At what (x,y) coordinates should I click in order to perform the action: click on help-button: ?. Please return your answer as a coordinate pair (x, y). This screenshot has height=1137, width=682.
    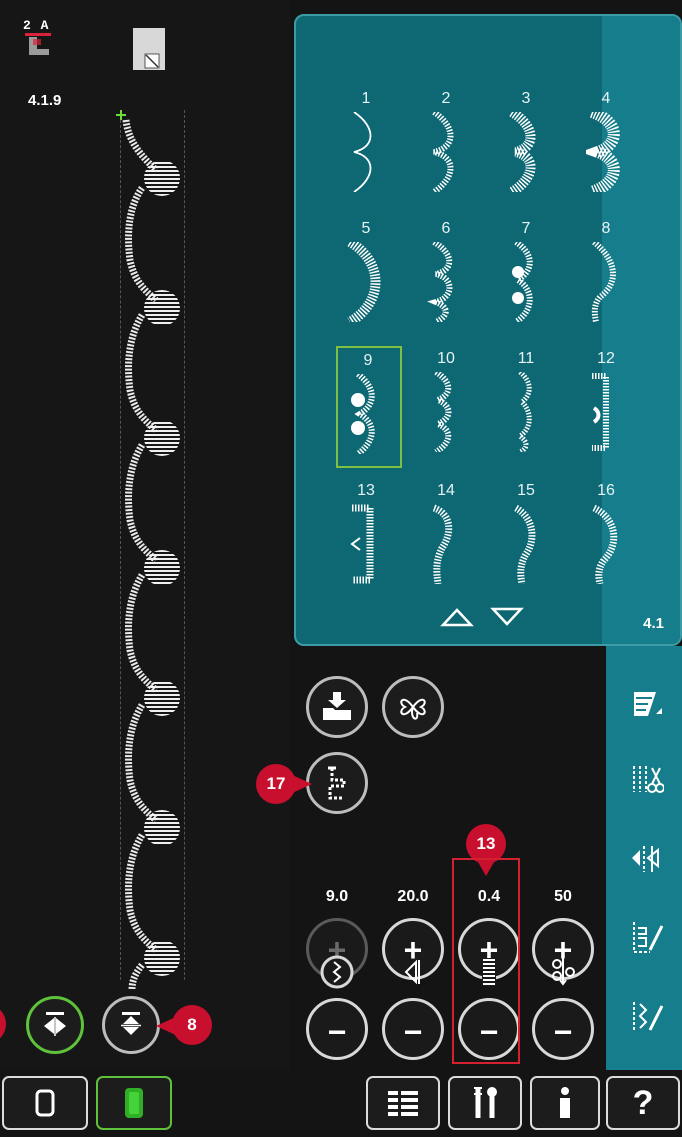
    Looking at the image, I should click on (643, 1103).